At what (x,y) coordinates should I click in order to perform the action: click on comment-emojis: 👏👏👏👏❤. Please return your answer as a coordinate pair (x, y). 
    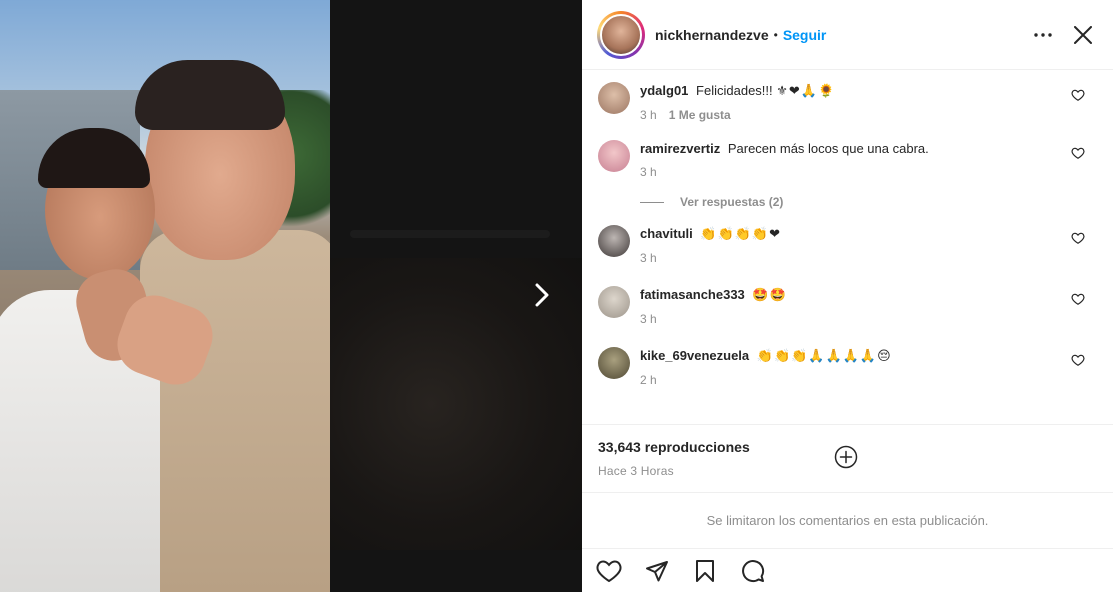
    Looking at the image, I should click on (741, 234).